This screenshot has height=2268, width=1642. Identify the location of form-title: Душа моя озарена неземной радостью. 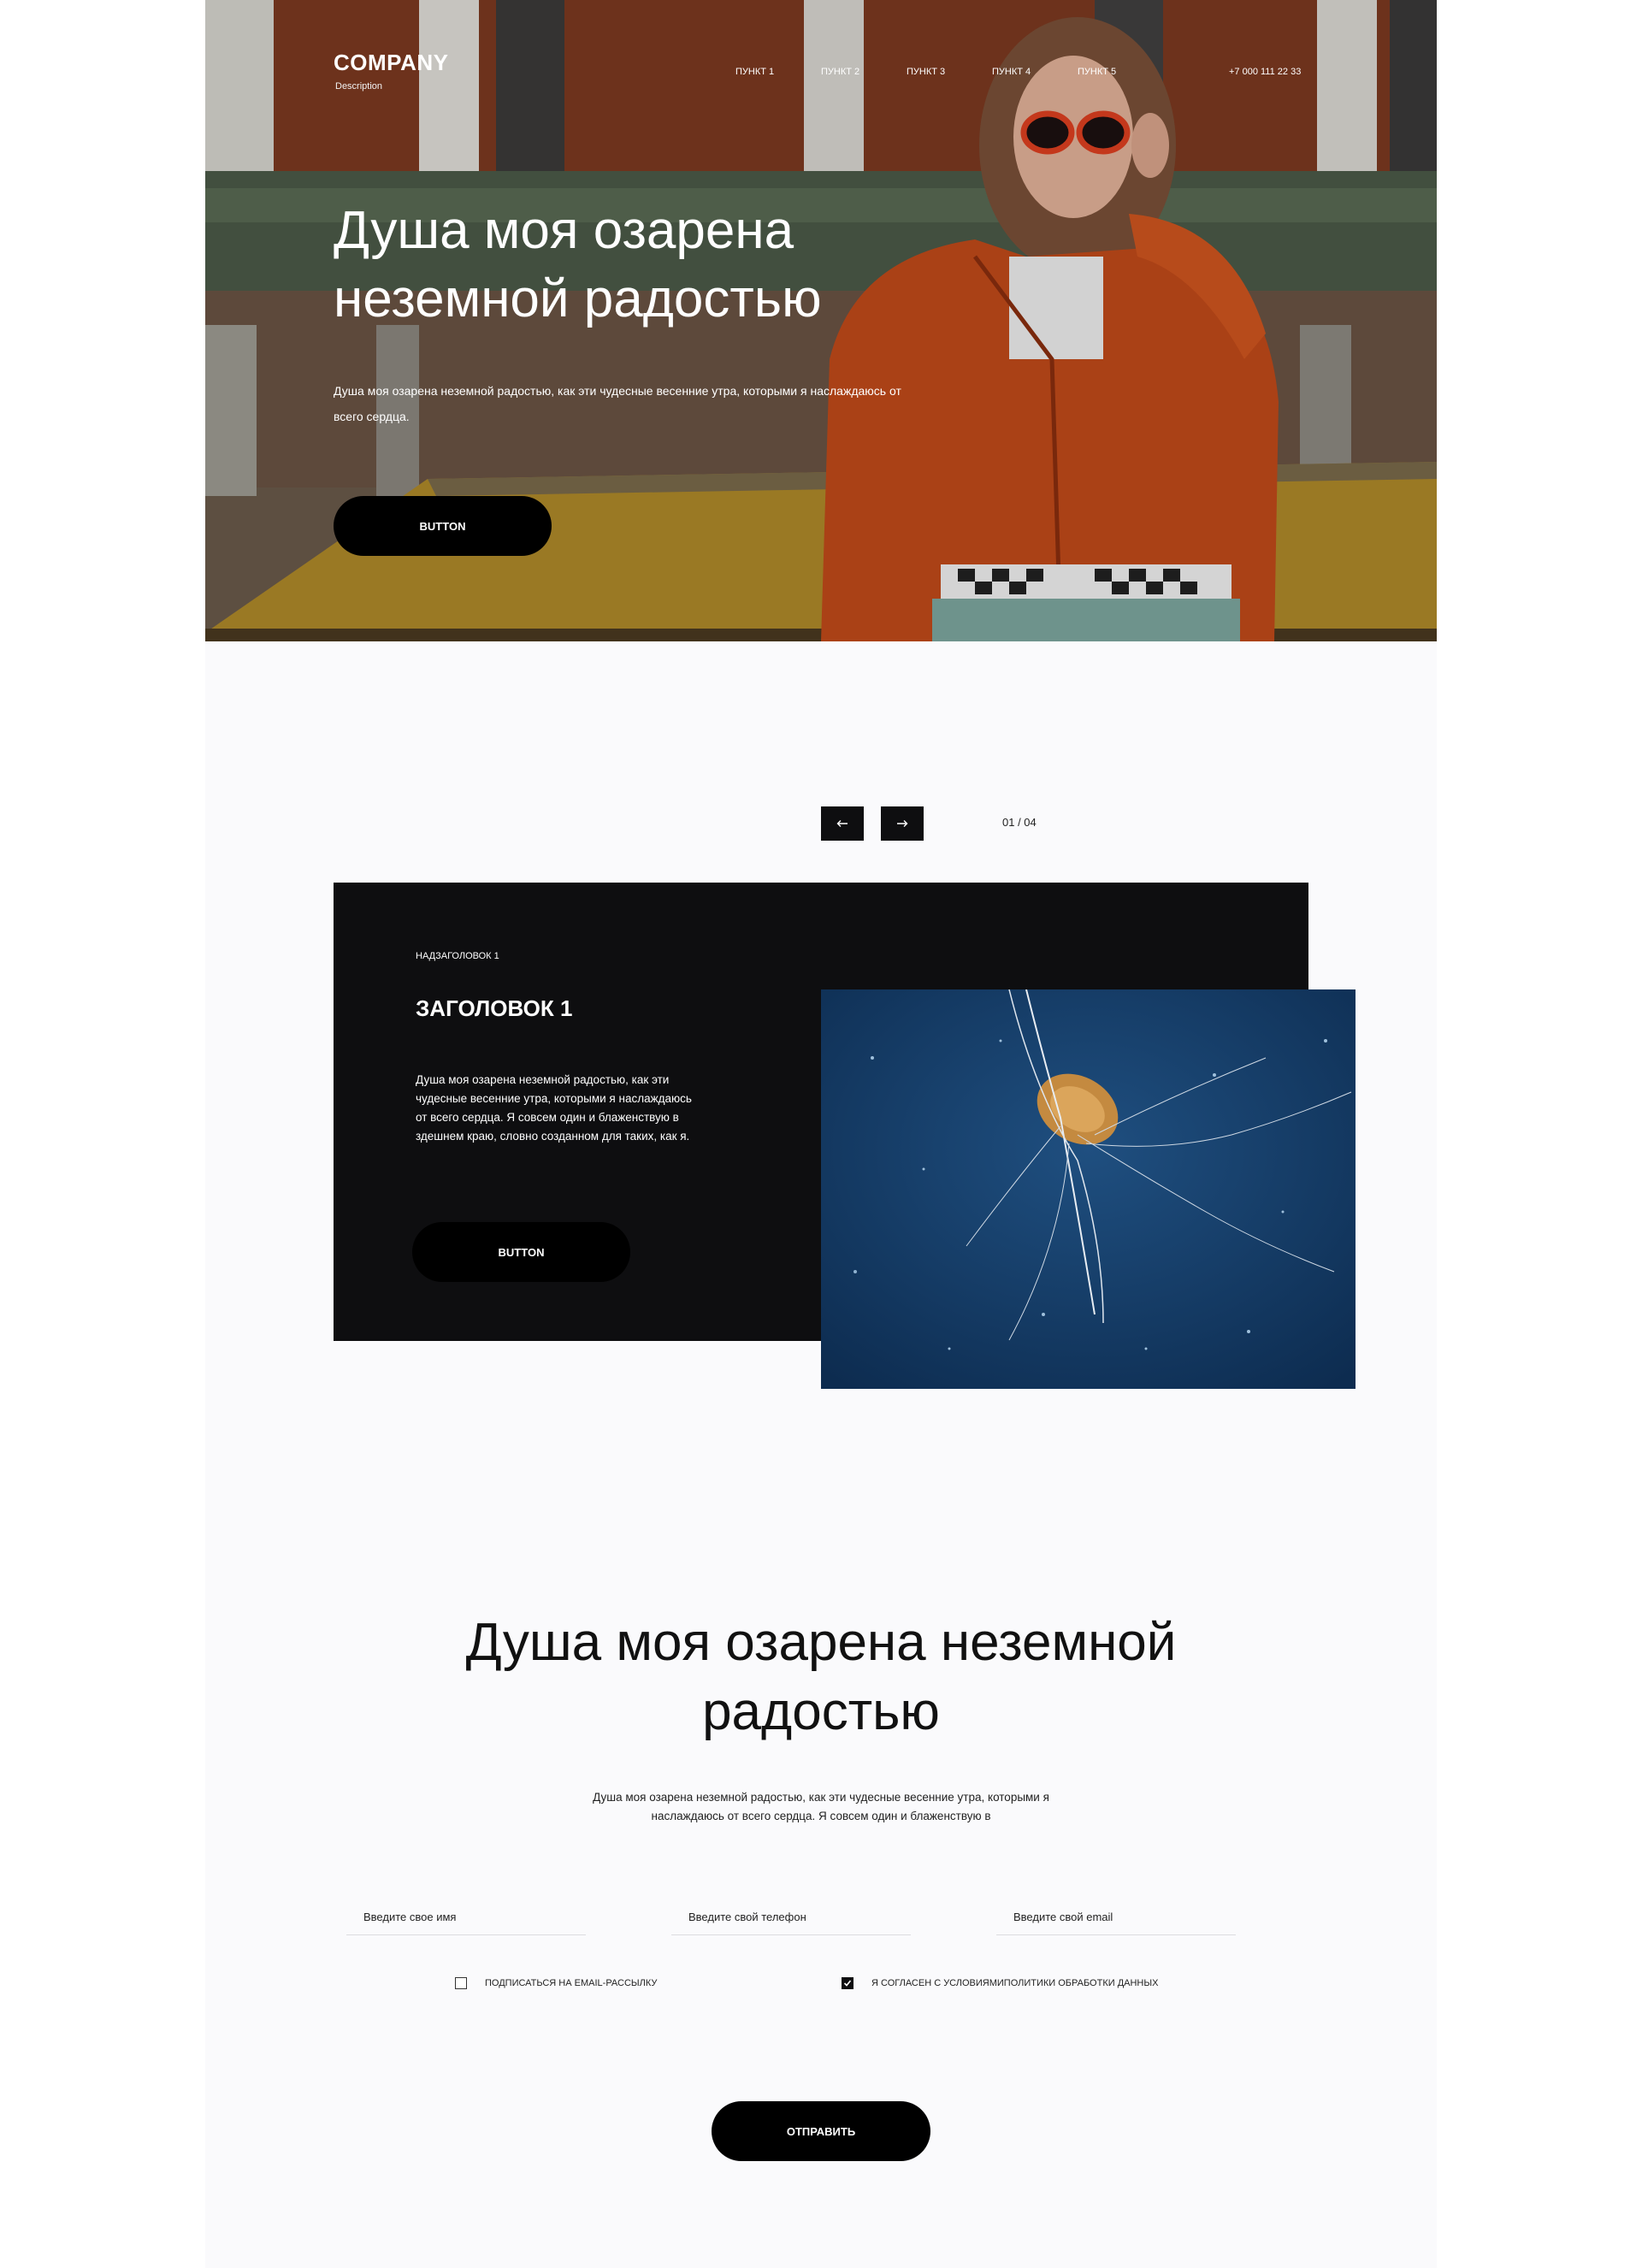
(821, 1677).